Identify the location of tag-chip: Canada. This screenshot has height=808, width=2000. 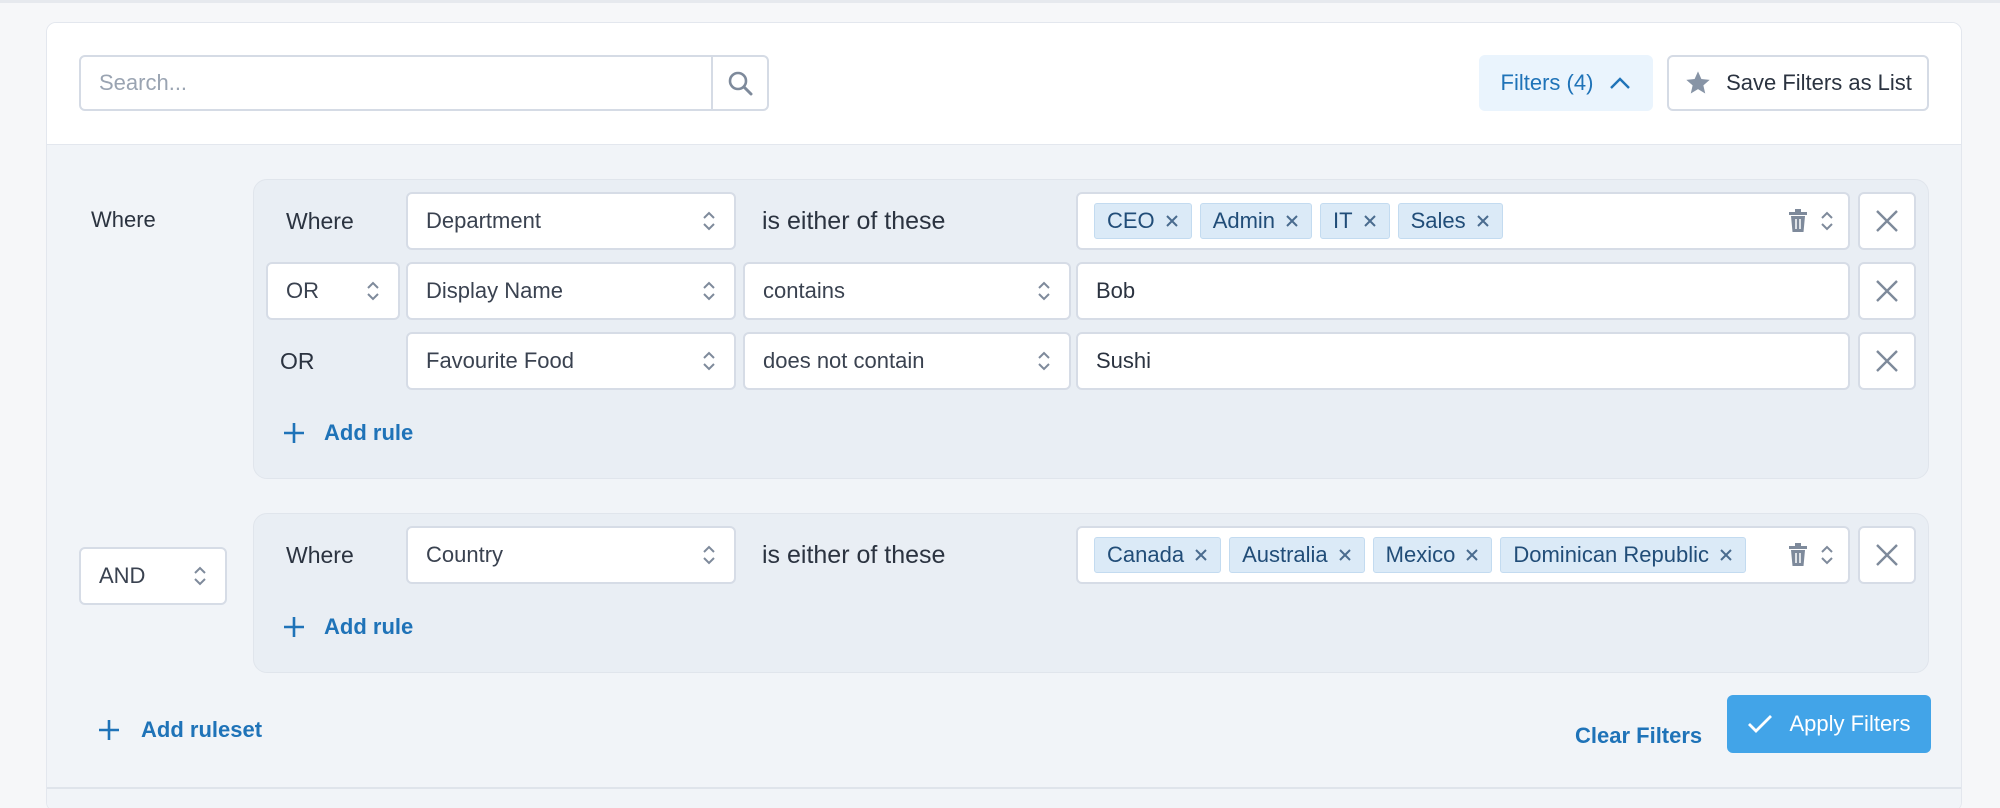
(1158, 555).